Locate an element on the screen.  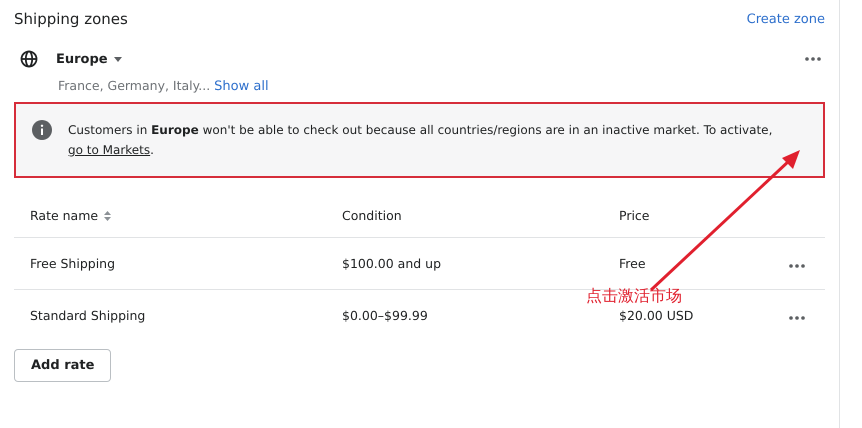
table-cell: Free Shipping is located at coordinates (73, 263).